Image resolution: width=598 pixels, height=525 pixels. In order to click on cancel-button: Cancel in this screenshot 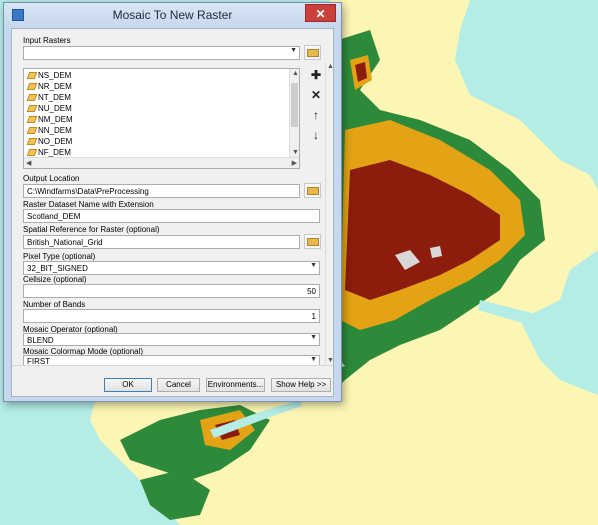, I will do `click(178, 385)`.